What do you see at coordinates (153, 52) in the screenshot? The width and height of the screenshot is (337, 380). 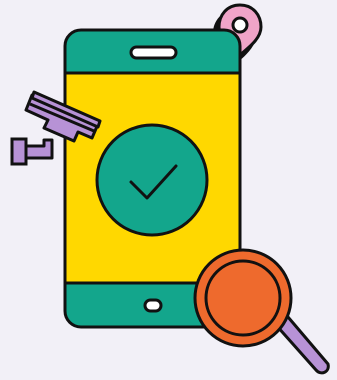 I see `phone-speaker` at bounding box center [153, 52].